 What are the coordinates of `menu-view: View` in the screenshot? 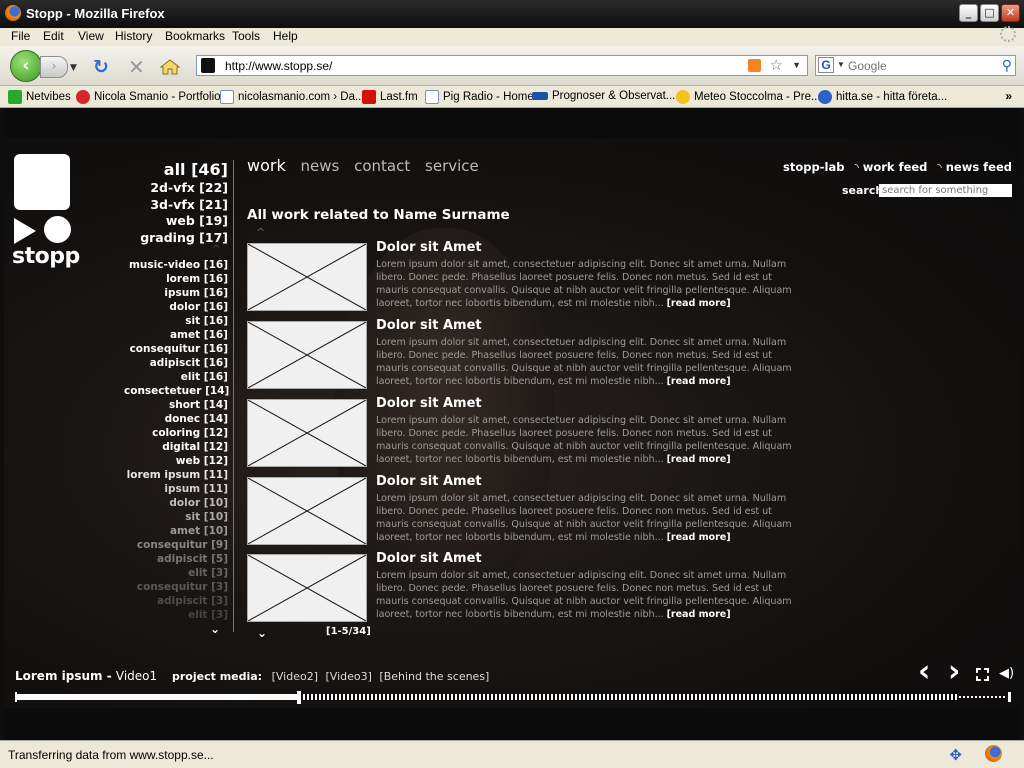 It's located at (91, 36).